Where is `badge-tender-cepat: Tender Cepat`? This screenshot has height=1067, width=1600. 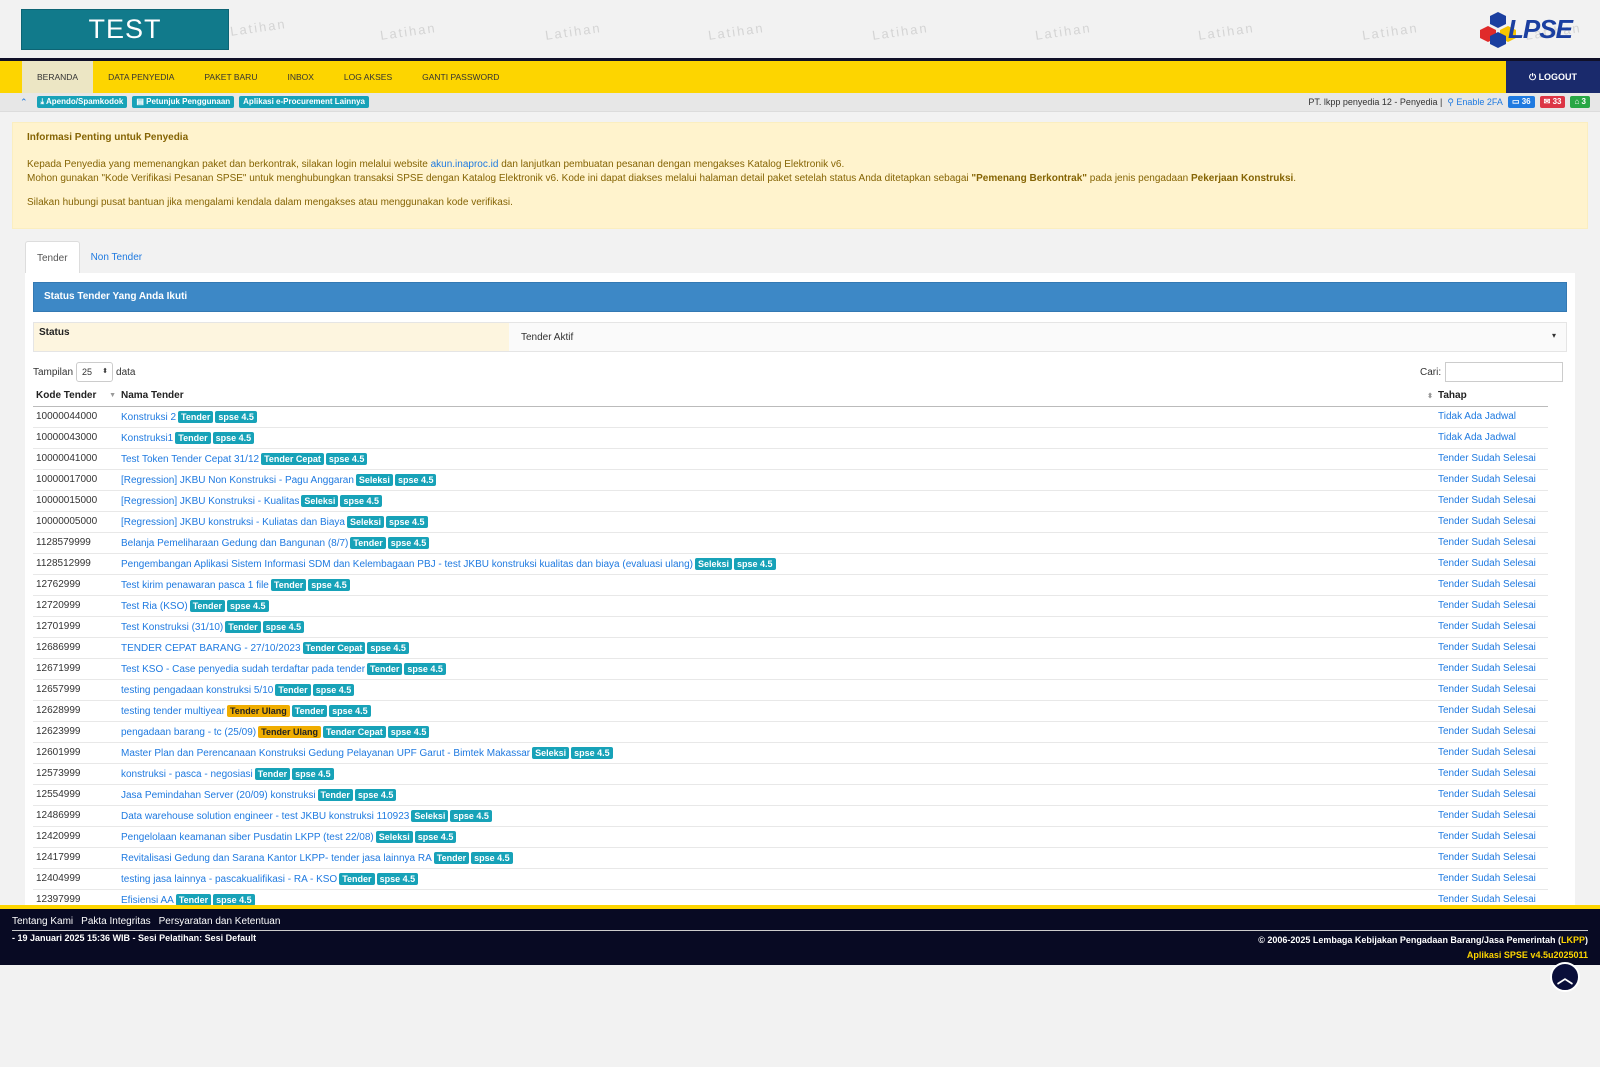
badge-tender-cepat: Tender Cepat is located at coordinates (292, 458).